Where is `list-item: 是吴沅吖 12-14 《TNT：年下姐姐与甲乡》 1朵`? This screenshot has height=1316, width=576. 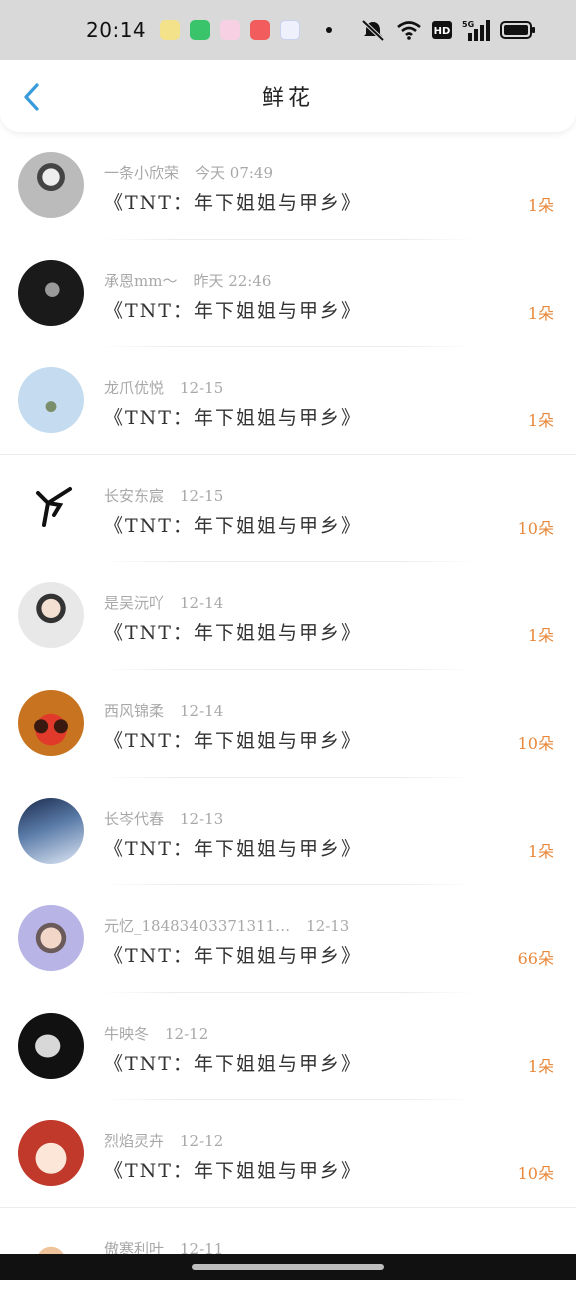
list-item: 是吴沅吖 12-14 《TNT：年下姐姐与甲乡》 1朵 is located at coordinates (288, 616).